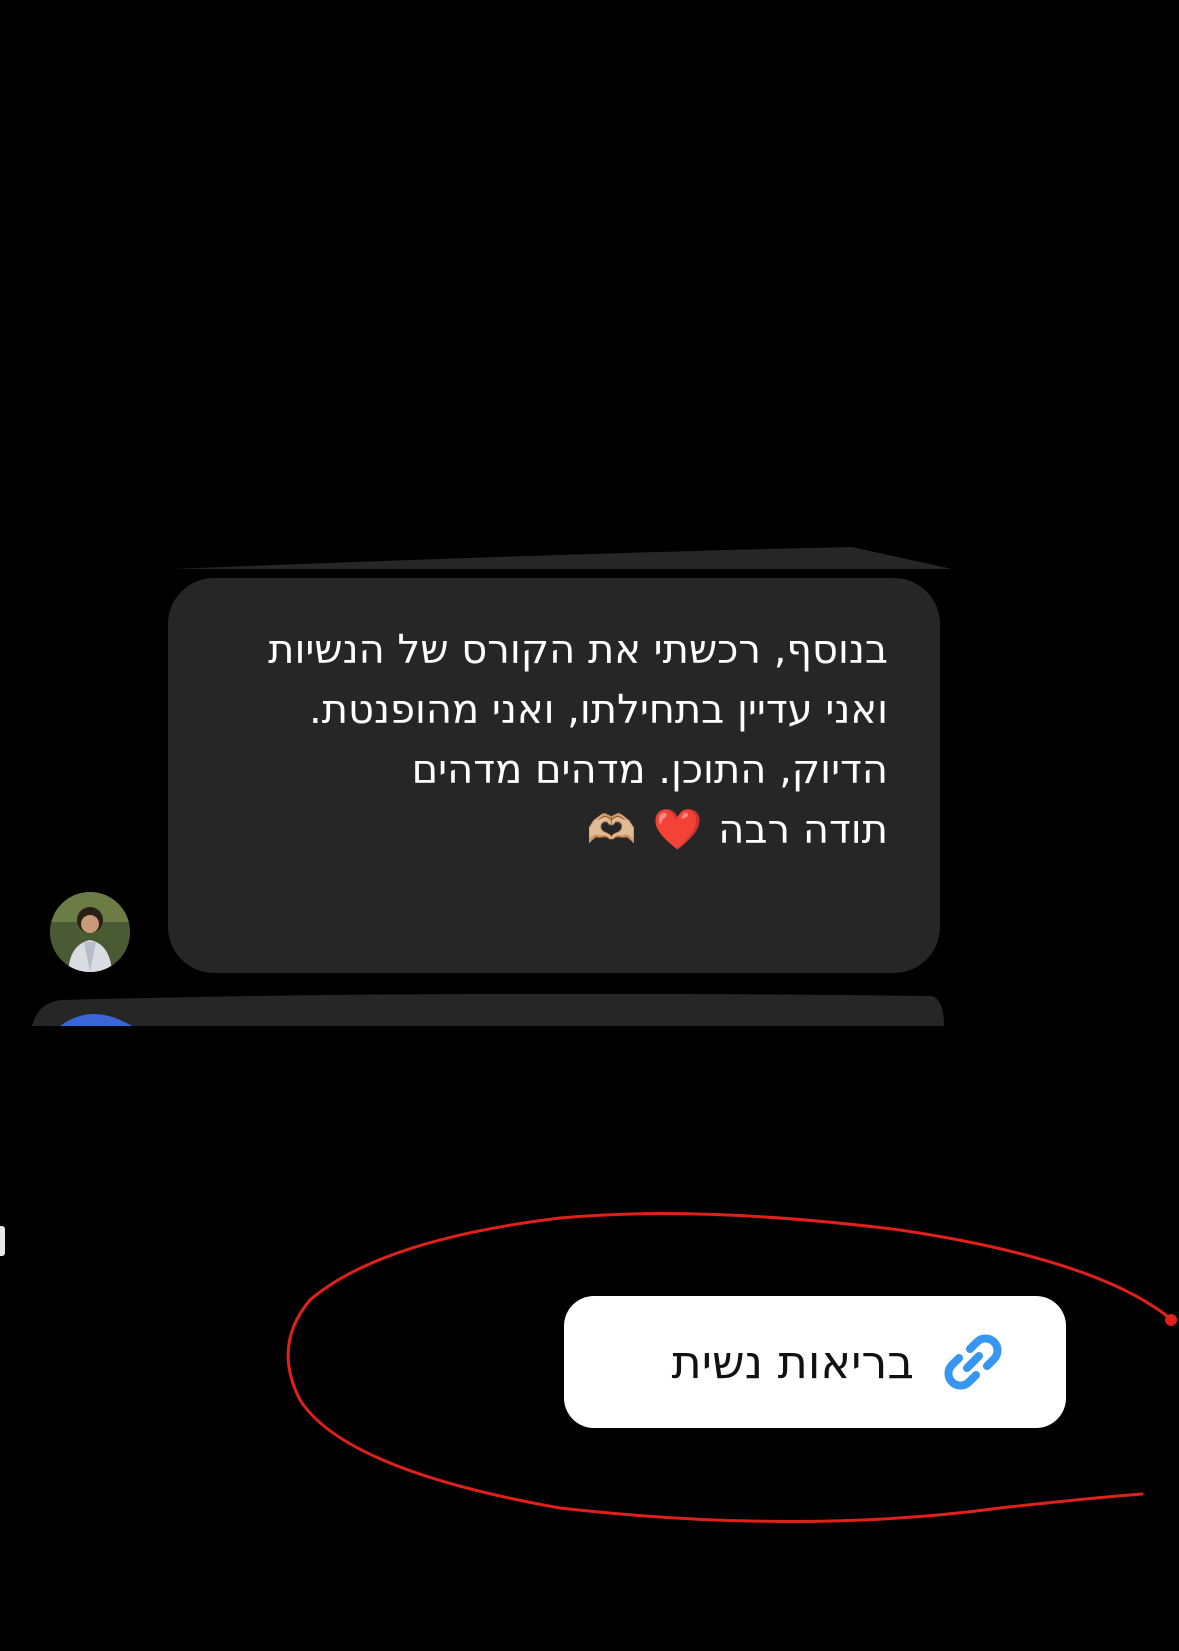 This screenshot has height=1651, width=1179. What do you see at coordinates (2, 1241) in the screenshot?
I see `screen-edge` at bounding box center [2, 1241].